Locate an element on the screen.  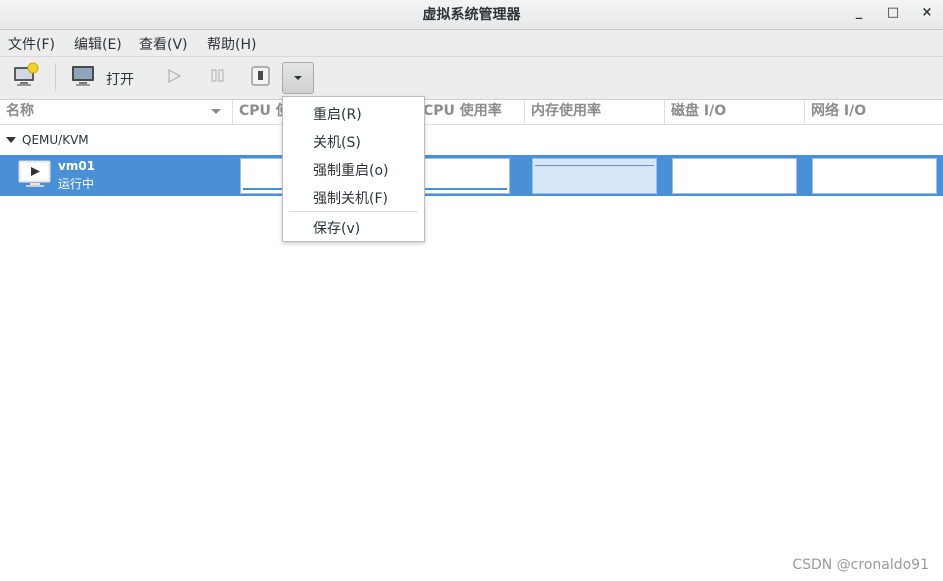
connection-row: QEMU/KVM is located at coordinates (471, 140).